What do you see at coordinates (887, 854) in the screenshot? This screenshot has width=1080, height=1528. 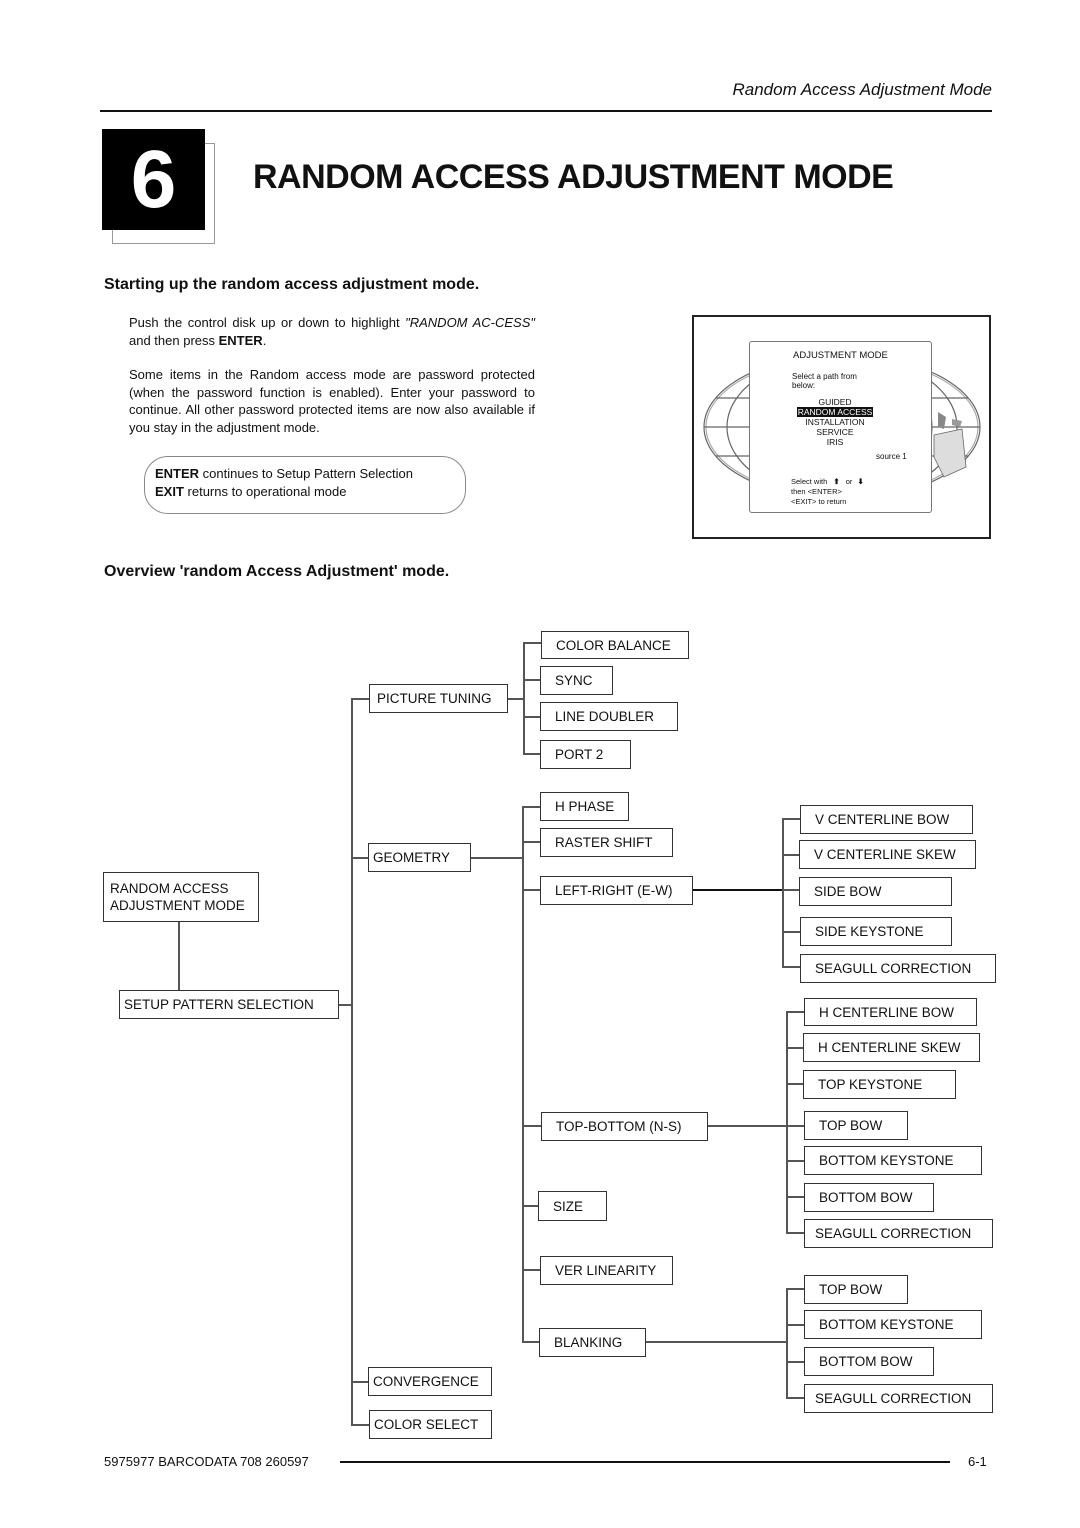 I see `node-v-centerline-skew: V CENTERLINE SKEW` at bounding box center [887, 854].